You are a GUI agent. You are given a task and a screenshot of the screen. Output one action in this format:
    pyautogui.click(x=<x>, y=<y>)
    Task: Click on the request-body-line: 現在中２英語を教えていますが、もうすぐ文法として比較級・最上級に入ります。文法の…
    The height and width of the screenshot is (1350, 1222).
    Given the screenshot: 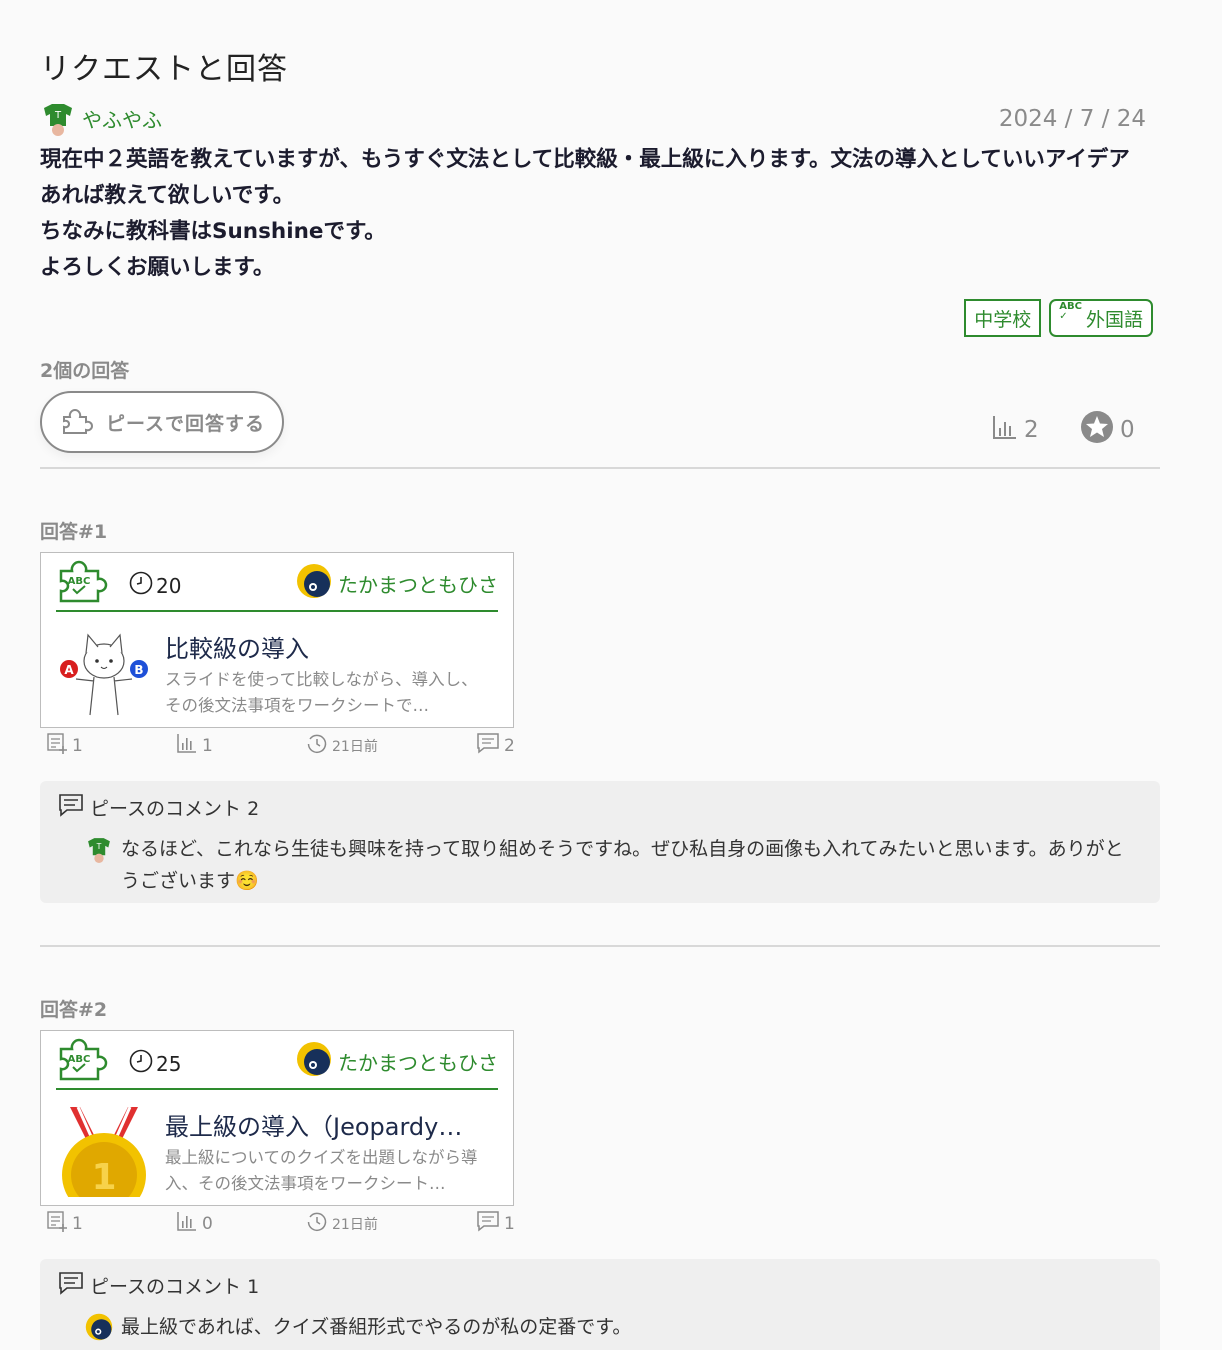 What is the action you would take?
    pyautogui.click(x=585, y=177)
    